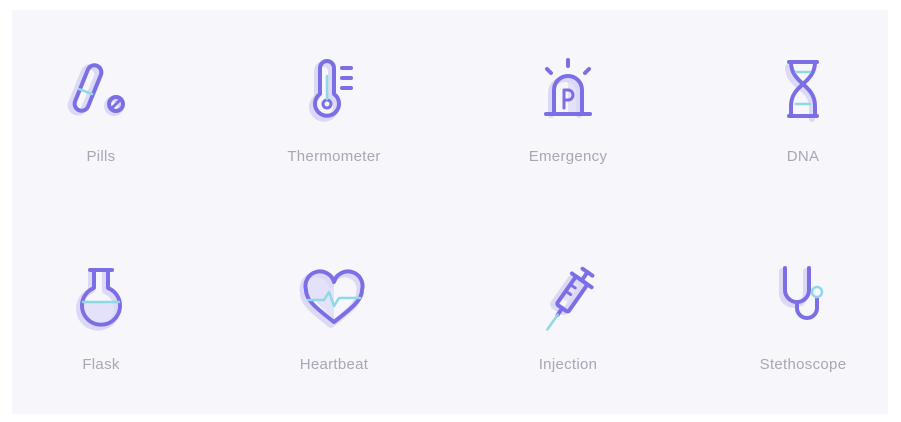  I want to click on emergency-light-icon, so click(568, 88).